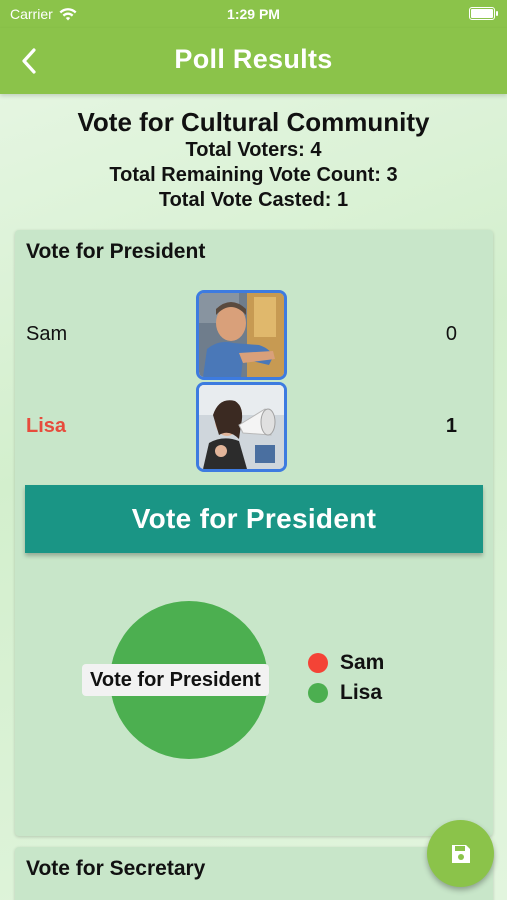 This screenshot has width=507, height=900. I want to click on candidate-photo-sam, so click(241, 335).